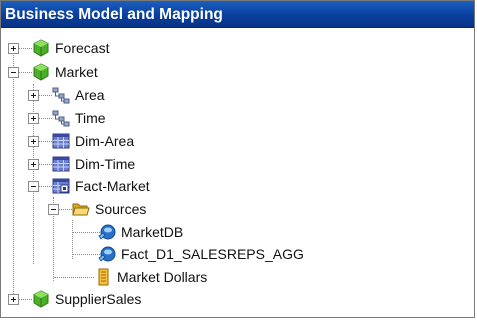  What do you see at coordinates (105, 164) in the screenshot?
I see `tree-node-label: Dim-Time` at bounding box center [105, 164].